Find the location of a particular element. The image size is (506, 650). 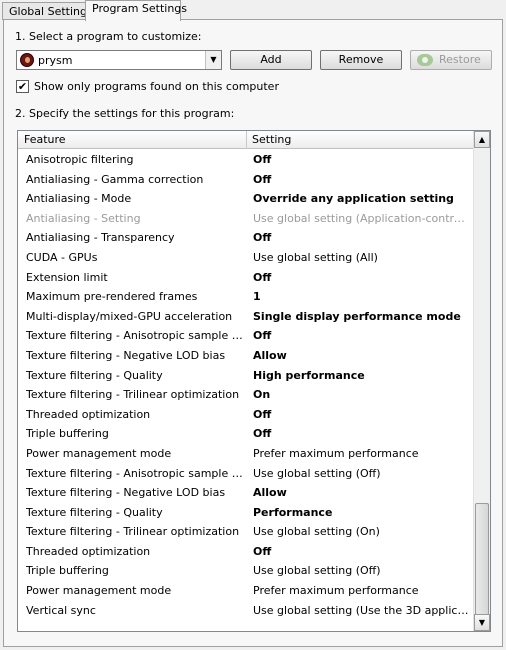

triangle-down-icon: ▼ is located at coordinates (482, 622).